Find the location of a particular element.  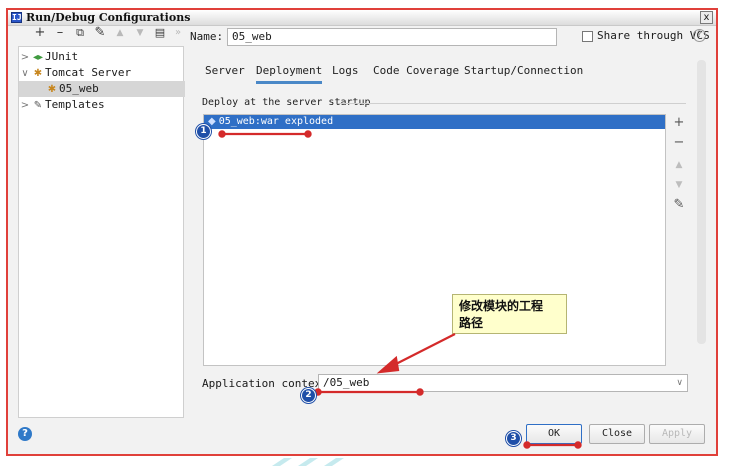

window-title: Run/Debug Configurations is located at coordinates (108, 17).